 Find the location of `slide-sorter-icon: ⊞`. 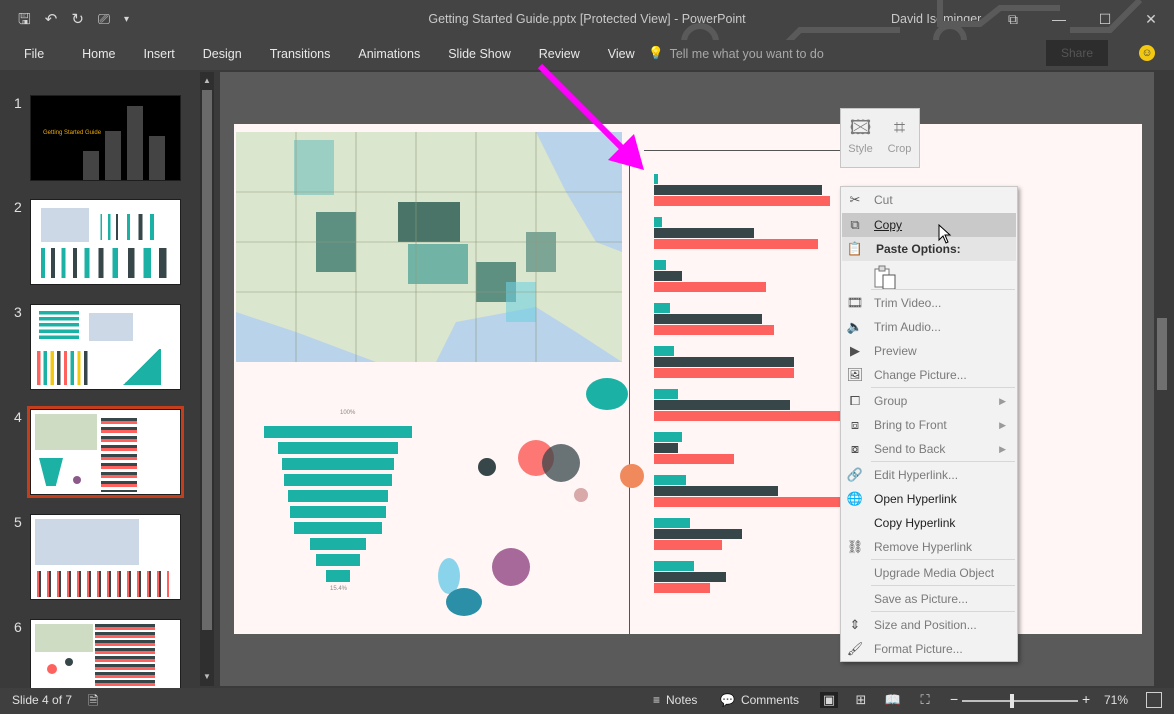

slide-sorter-icon: ⊞ is located at coordinates (861, 700).